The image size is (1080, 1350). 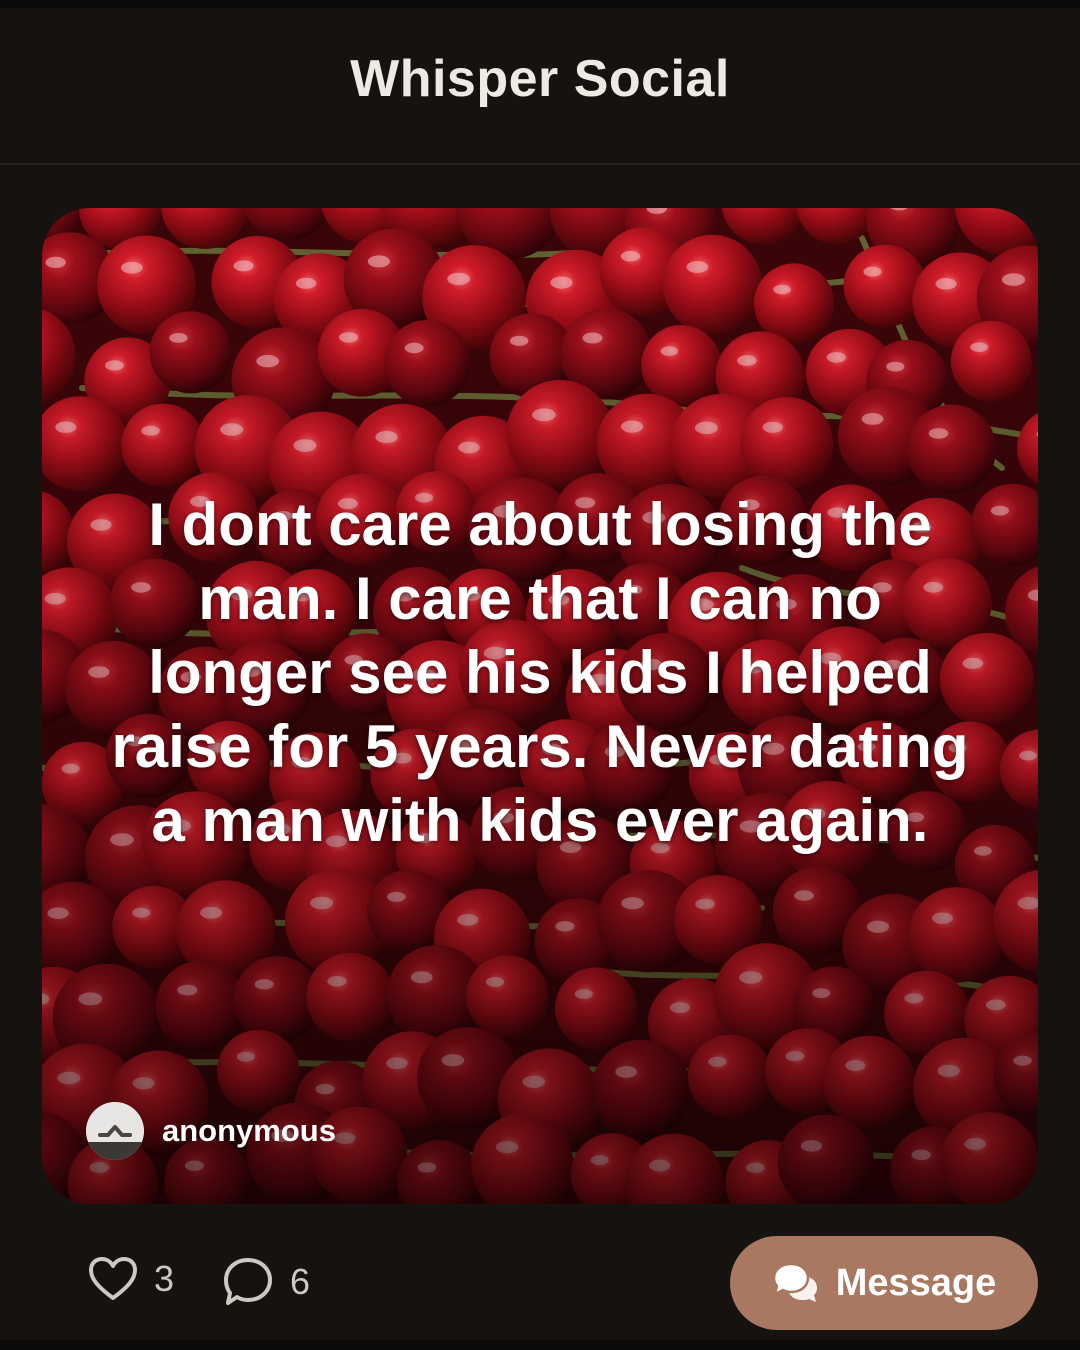 I want to click on anonymous-avatar-icon, so click(x=115, y=1131).